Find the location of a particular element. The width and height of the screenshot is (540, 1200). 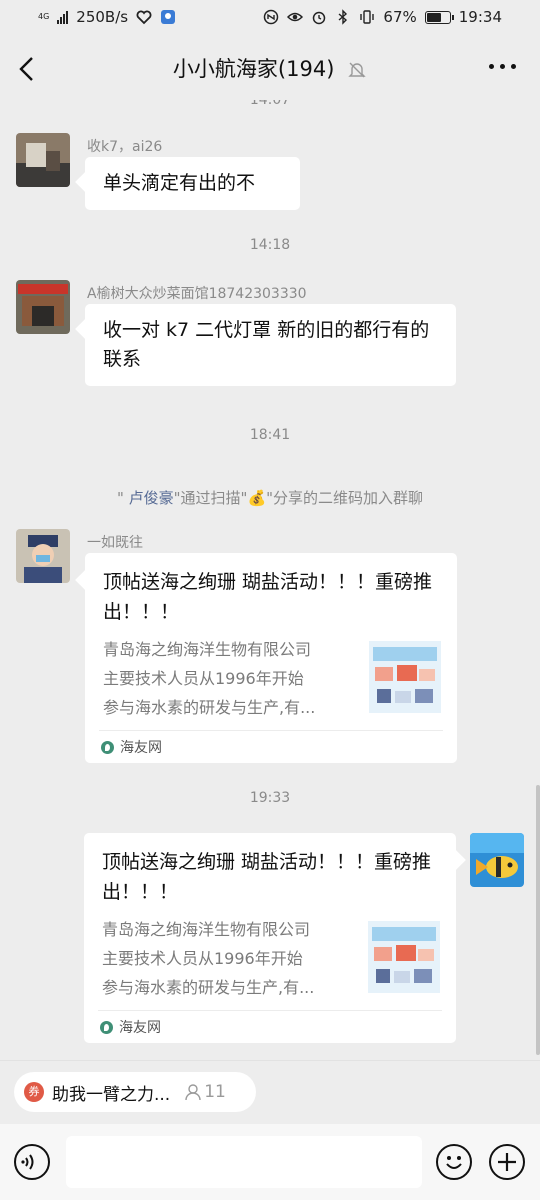

message-bubble: 单头滴定有出的不 is located at coordinates (192, 183).